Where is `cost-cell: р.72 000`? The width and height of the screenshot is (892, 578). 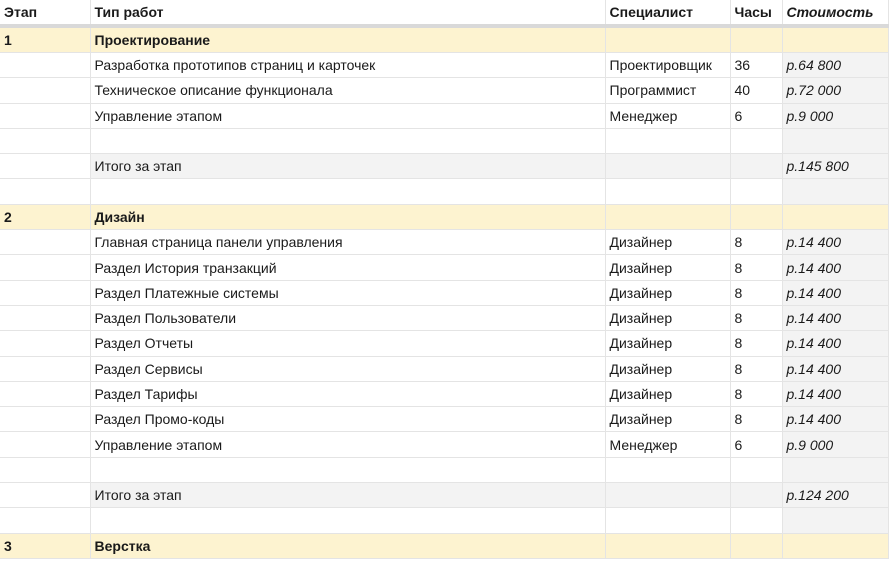 cost-cell: р.72 000 is located at coordinates (835, 90).